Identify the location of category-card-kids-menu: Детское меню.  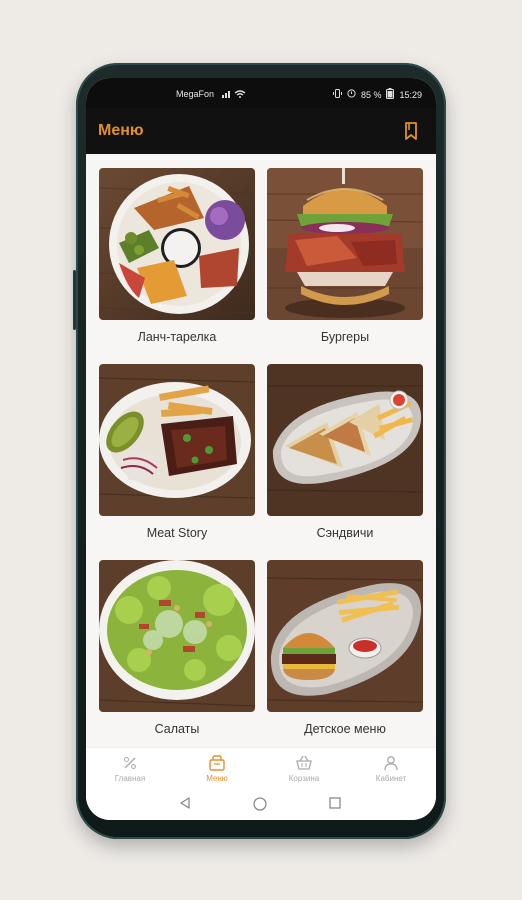
(345, 648).